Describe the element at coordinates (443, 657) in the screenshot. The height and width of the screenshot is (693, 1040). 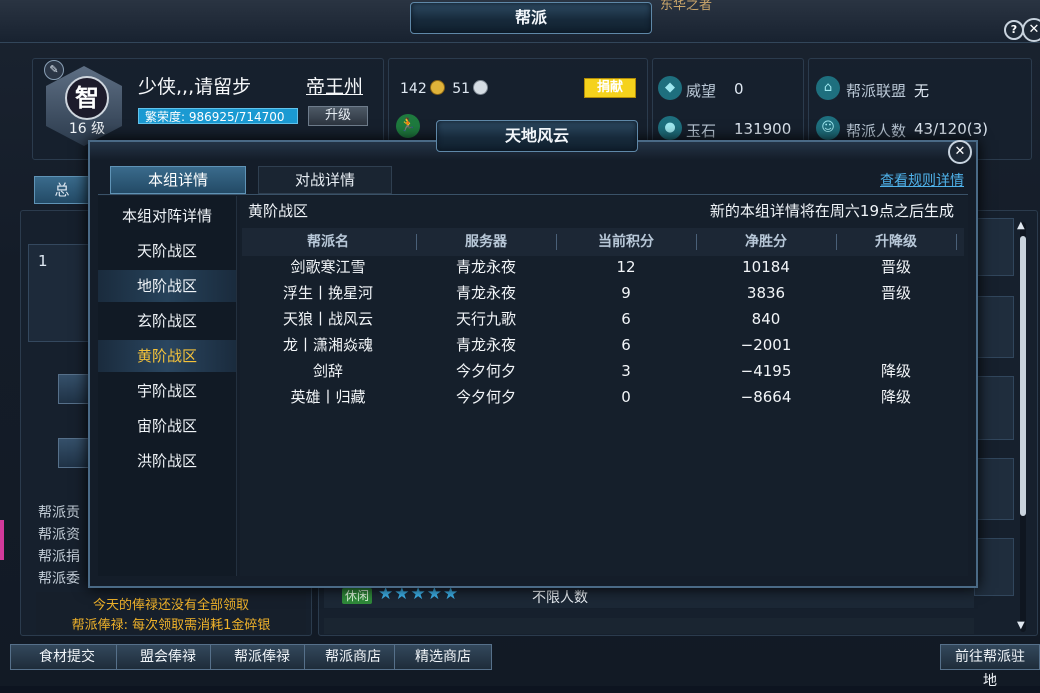
I see `featured-shop-button: 精选商店` at that location.